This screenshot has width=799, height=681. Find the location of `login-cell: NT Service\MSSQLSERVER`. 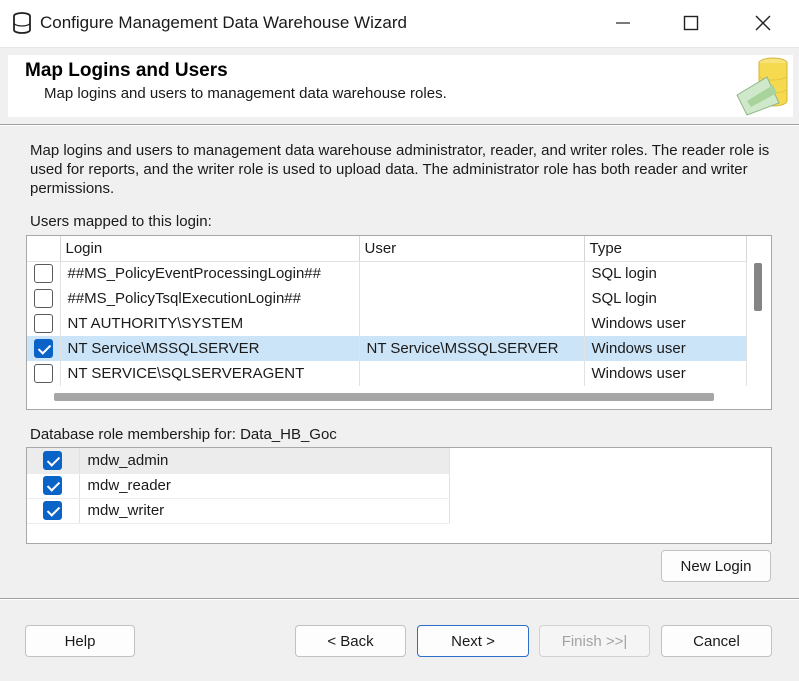

login-cell: NT Service\MSSQLSERVER is located at coordinates (210, 348).